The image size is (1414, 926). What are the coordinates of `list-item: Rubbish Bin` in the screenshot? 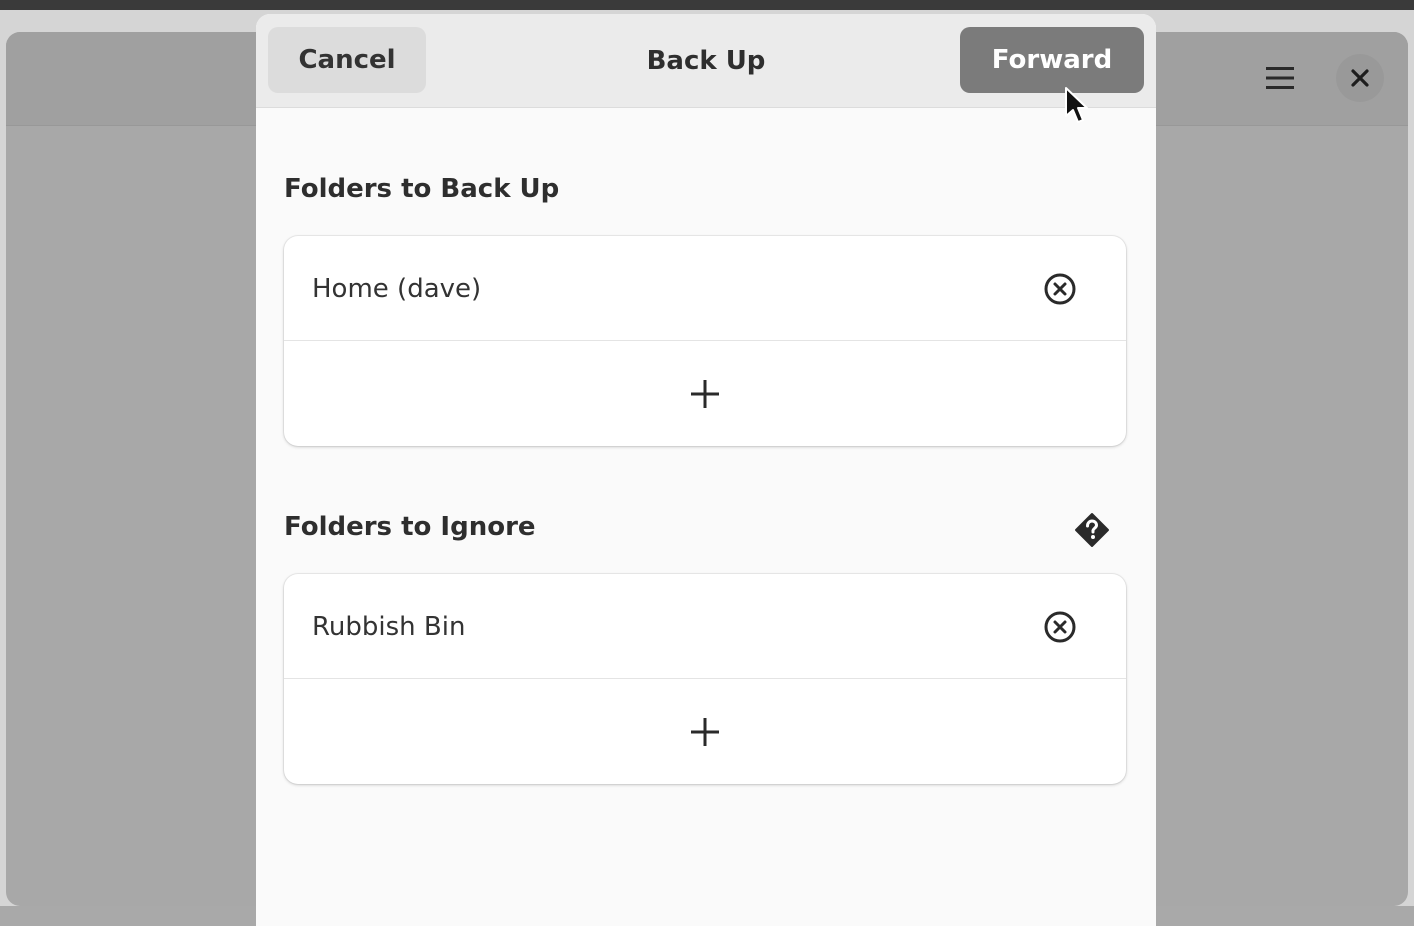 It's located at (705, 626).